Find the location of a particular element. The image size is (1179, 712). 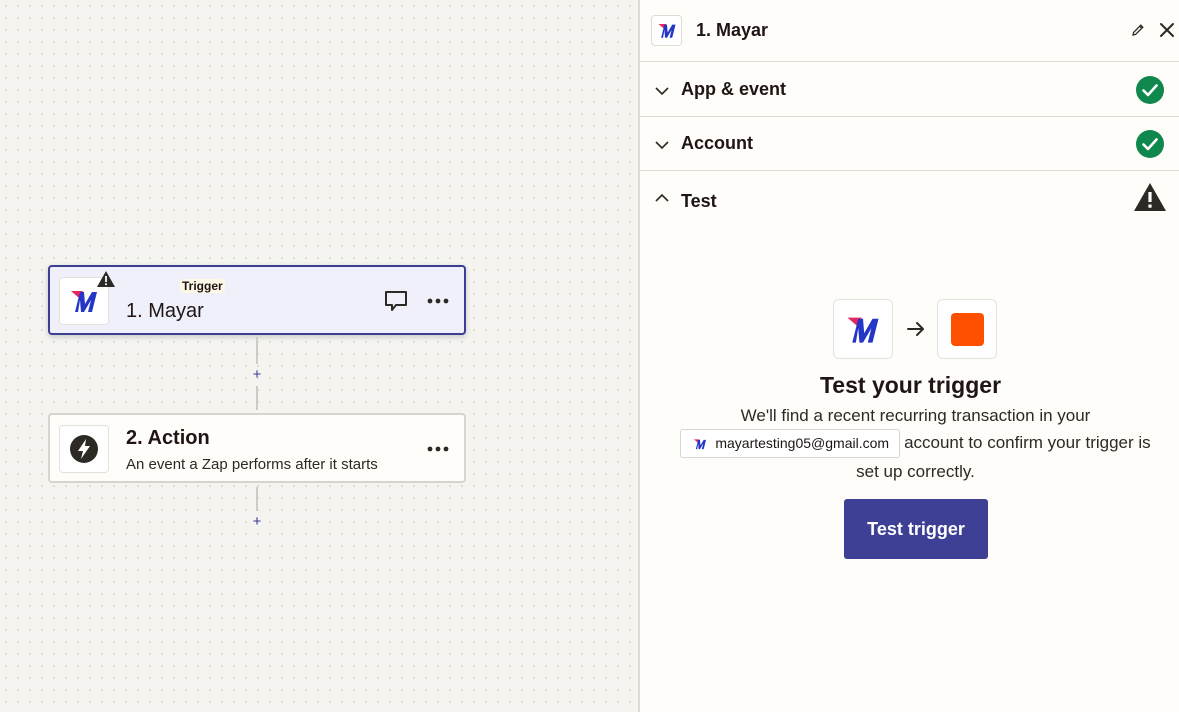

arrow-right-icon is located at coordinates (915, 329).